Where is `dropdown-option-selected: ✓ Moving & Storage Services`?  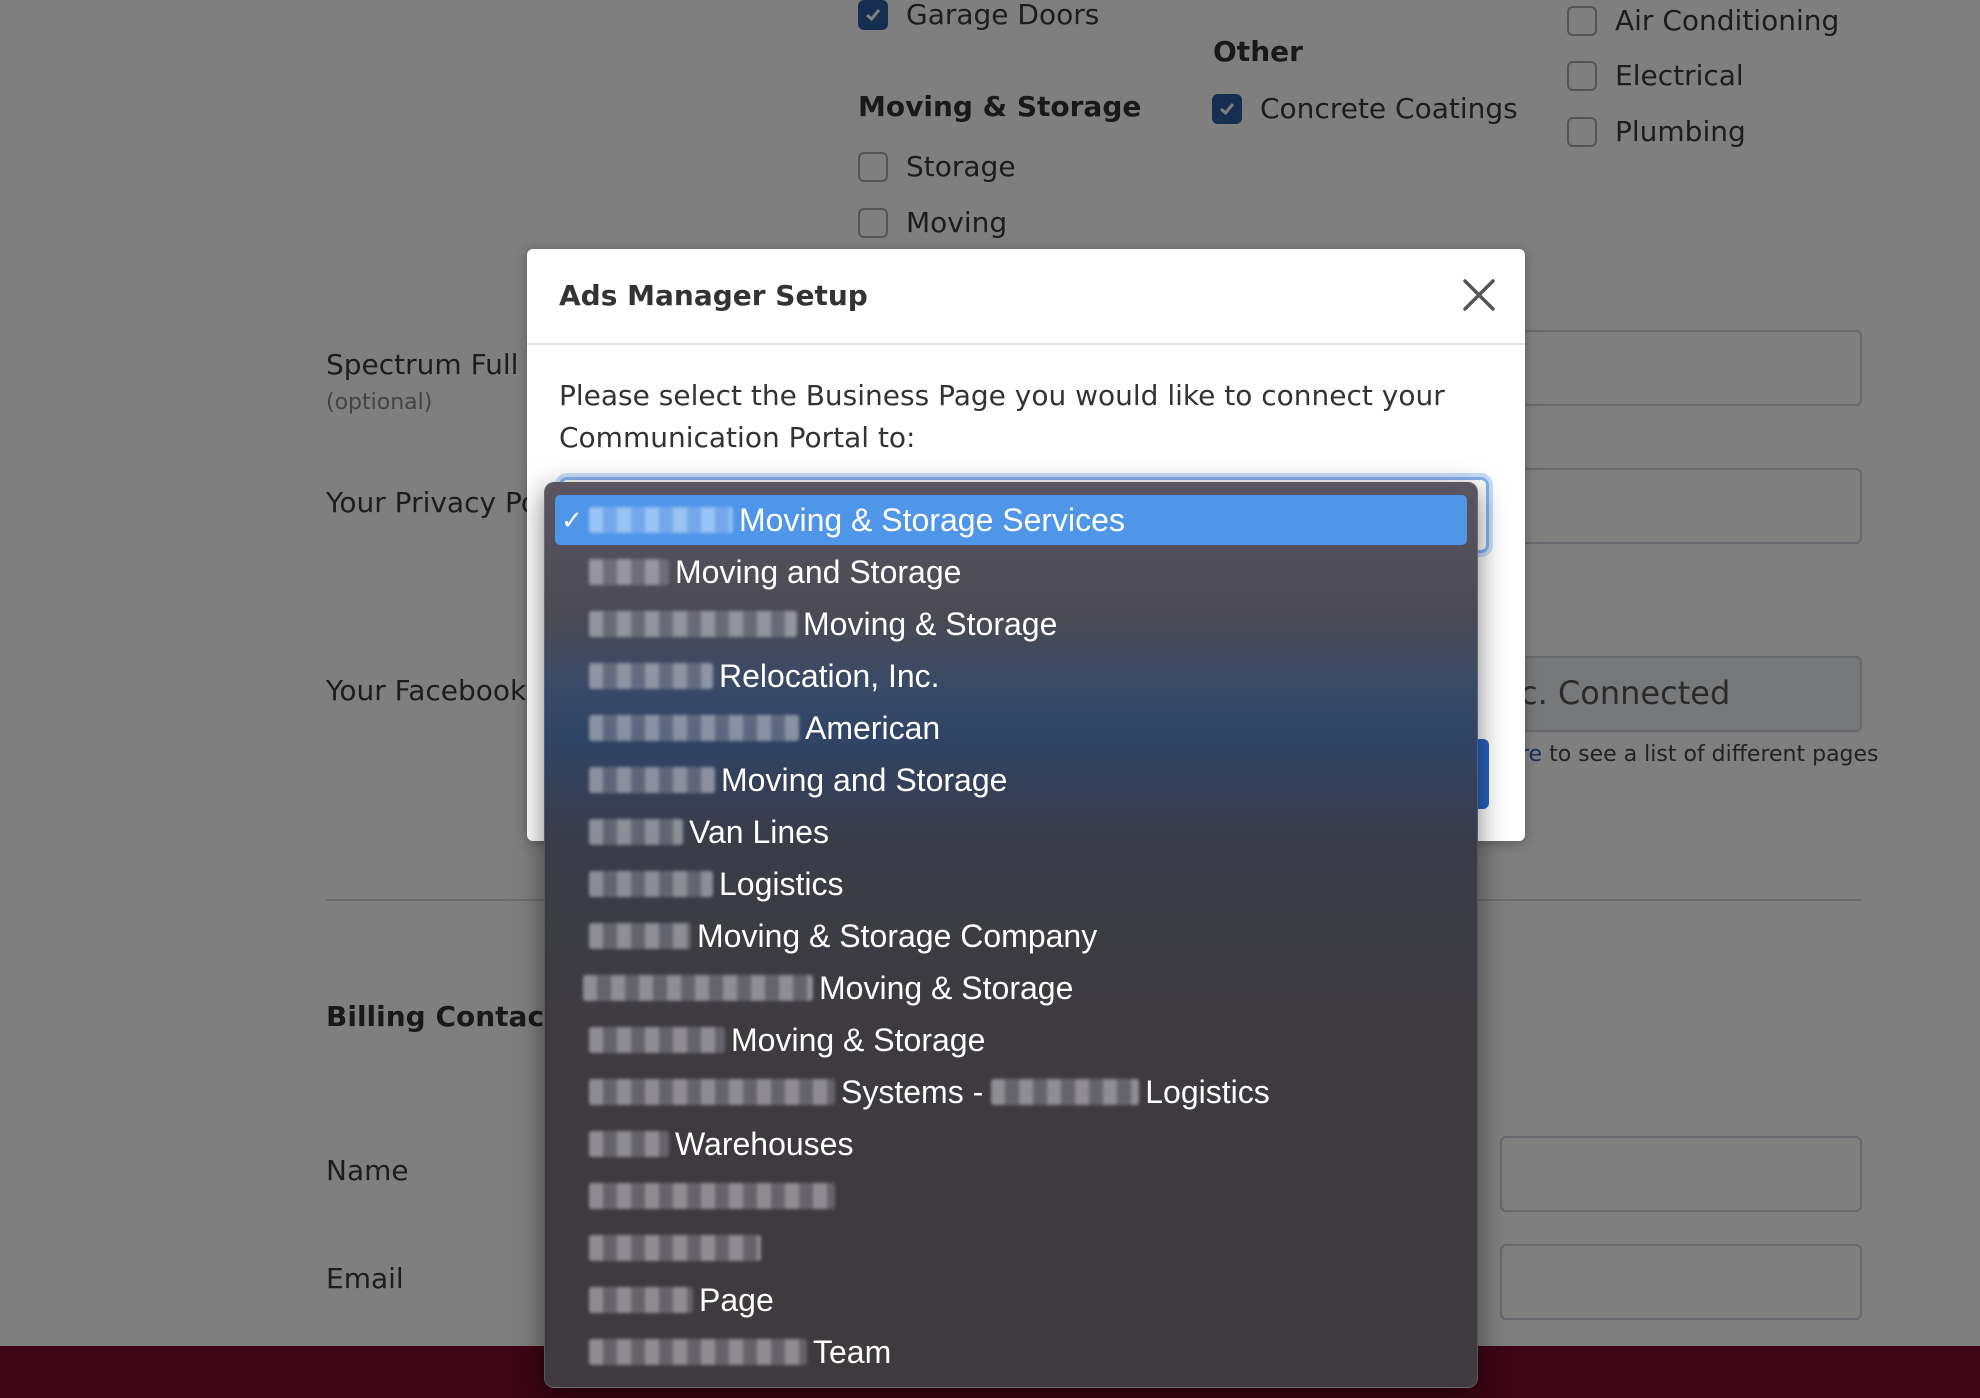 dropdown-option-selected: ✓ Moving & Storage Services is located at coordinates (1011, 520).